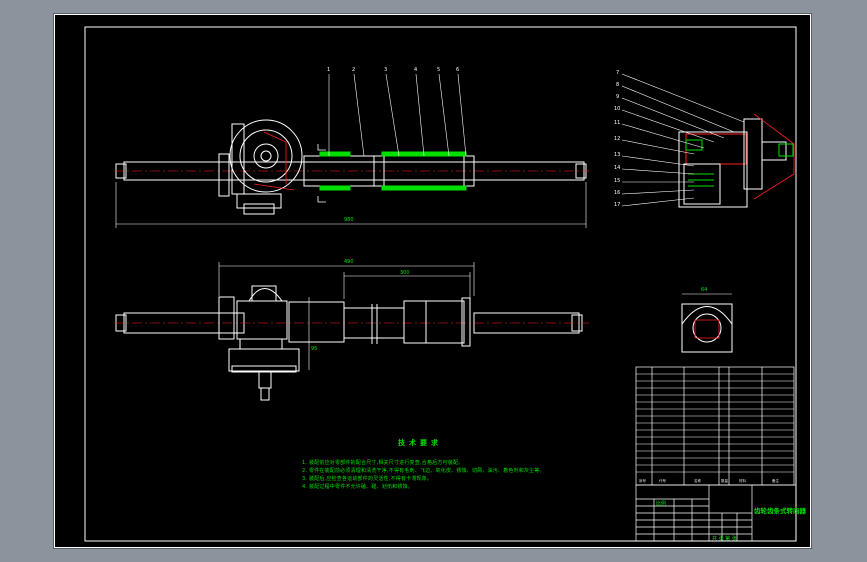 The height and width of the screenshot is (562, 867). Describe the element at coordinates (367, 479) in the screenshot. I see `requirement-line: 3. 装配后,应检查各运动部件的灵活性,不得有卡滞现象。` at that location.